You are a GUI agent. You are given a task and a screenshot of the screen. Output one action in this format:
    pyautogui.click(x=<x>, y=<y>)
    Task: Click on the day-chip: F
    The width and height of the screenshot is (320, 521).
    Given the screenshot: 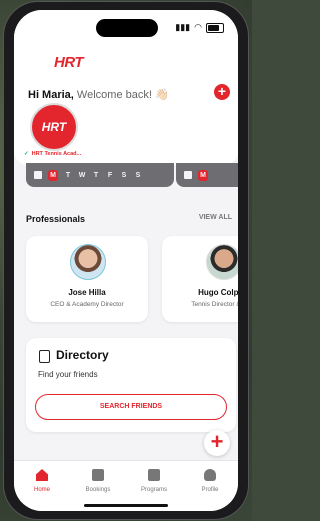 What is the action you would take?
    pyautogui.click(x=110, y=175)
    